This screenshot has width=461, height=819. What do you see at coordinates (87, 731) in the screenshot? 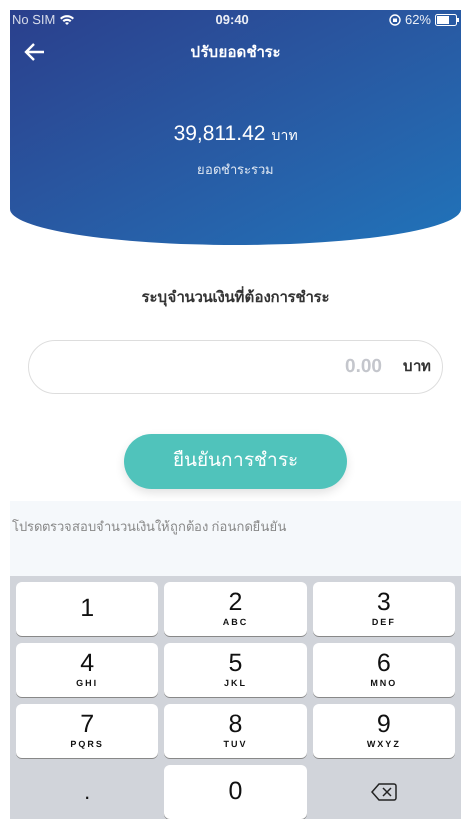
I see `keypad-key: 7 PQRS` at bounding box center [87, 731].